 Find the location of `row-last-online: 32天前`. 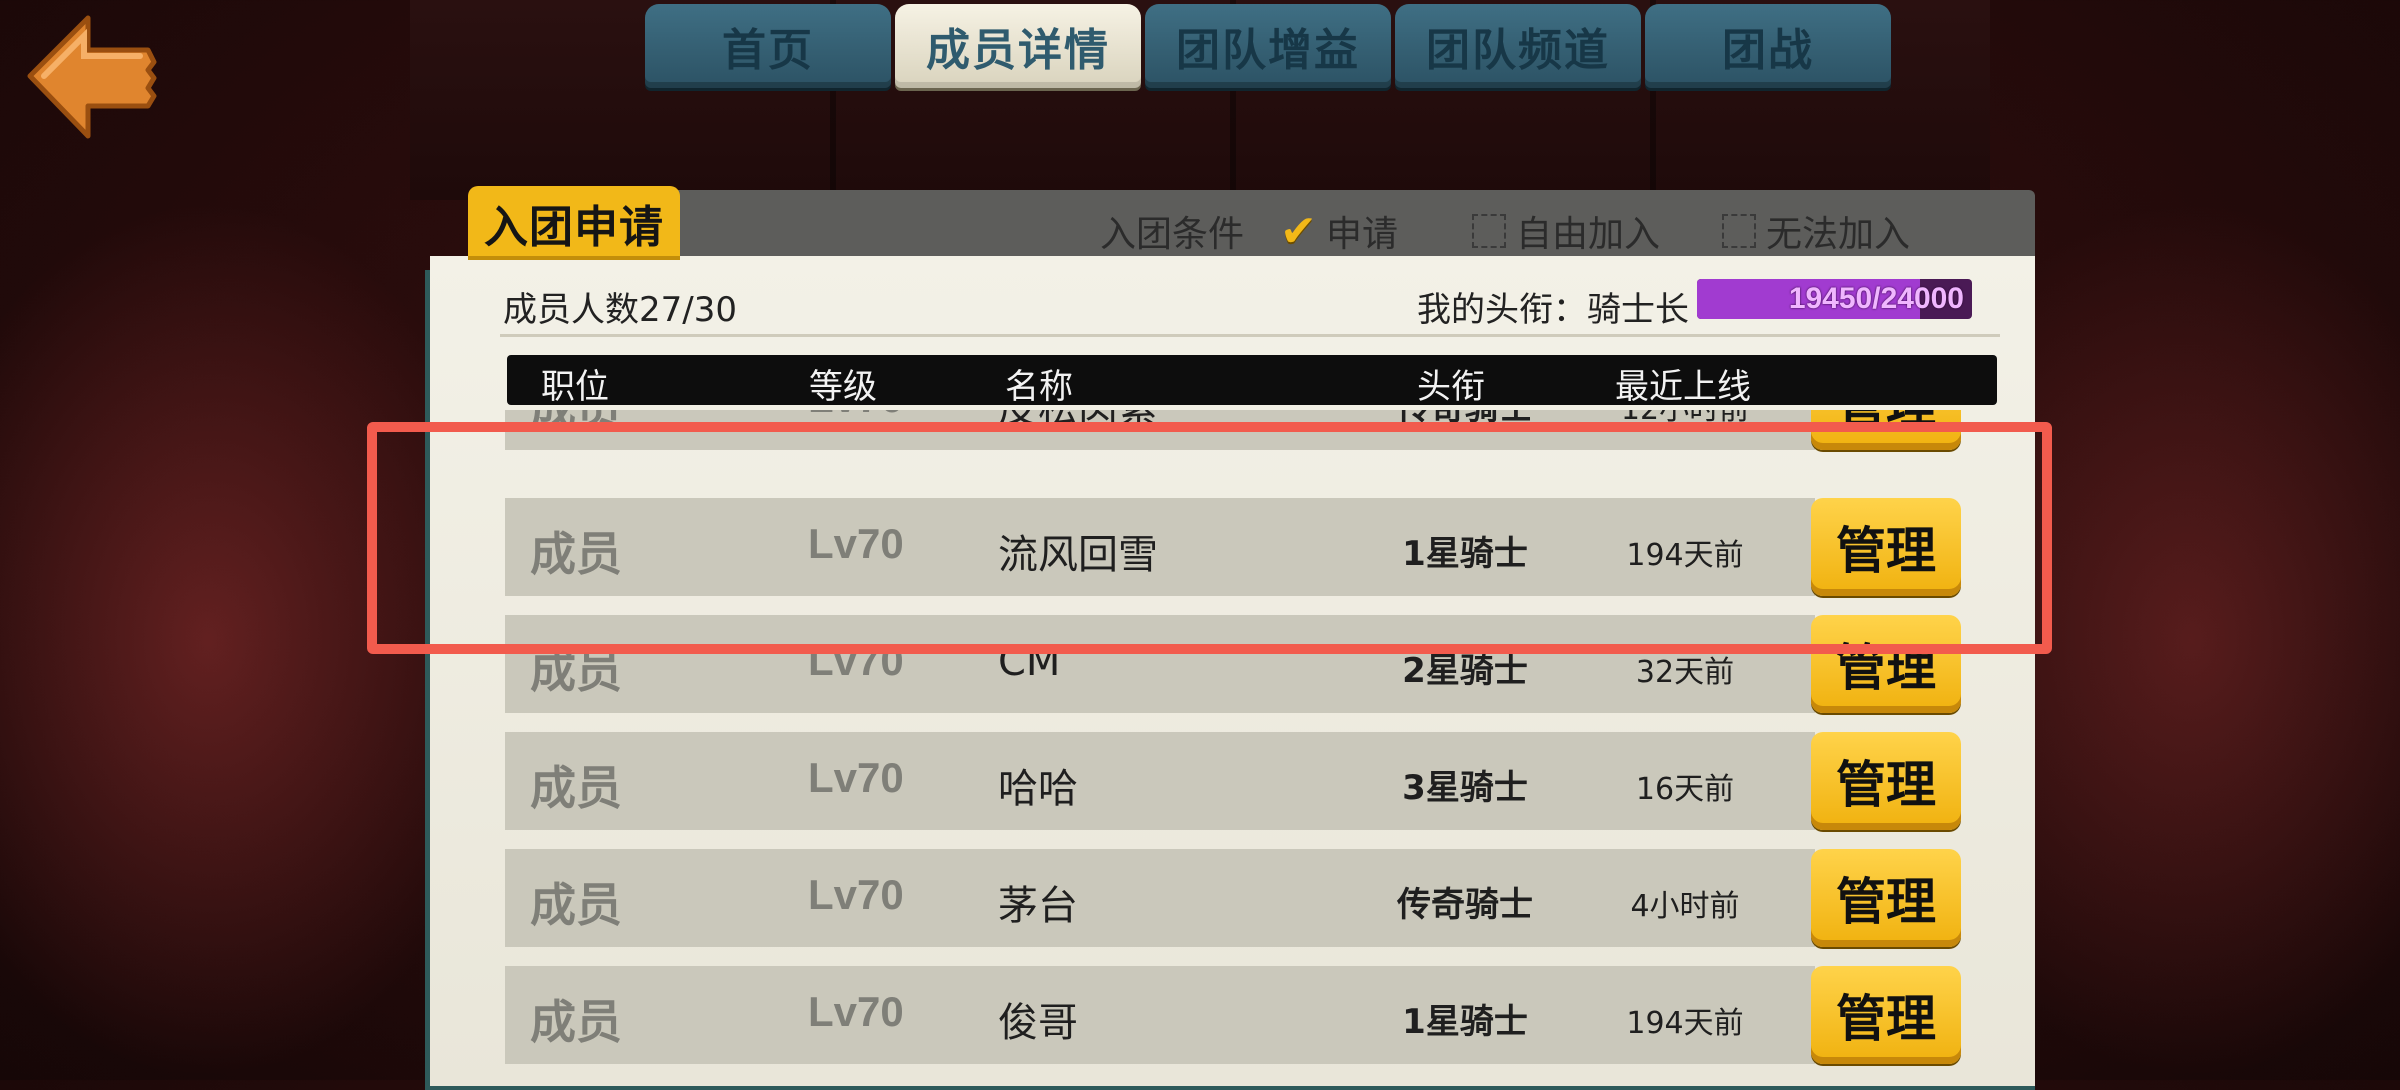

row-last-online: 32天前 is located at coordinates (1685, 672).